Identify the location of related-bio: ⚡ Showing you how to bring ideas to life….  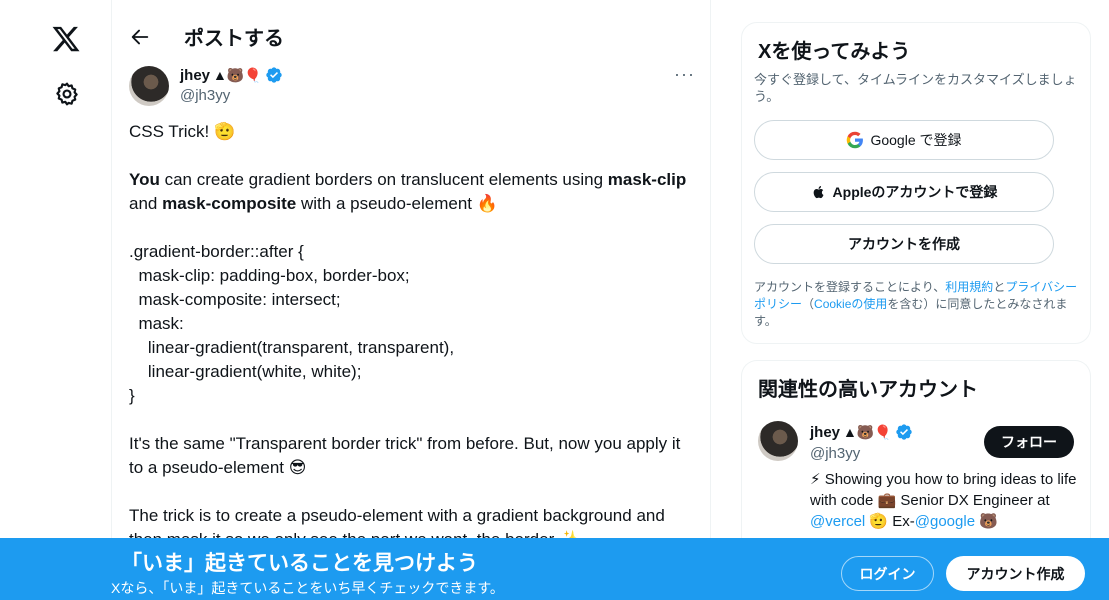
(945, 500).